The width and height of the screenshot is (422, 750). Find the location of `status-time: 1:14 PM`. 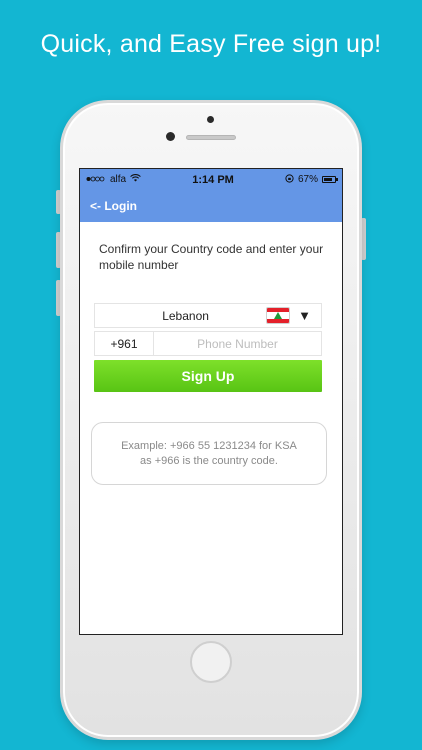

status-time: 1:14 PM is located at coordinates (213, 179).